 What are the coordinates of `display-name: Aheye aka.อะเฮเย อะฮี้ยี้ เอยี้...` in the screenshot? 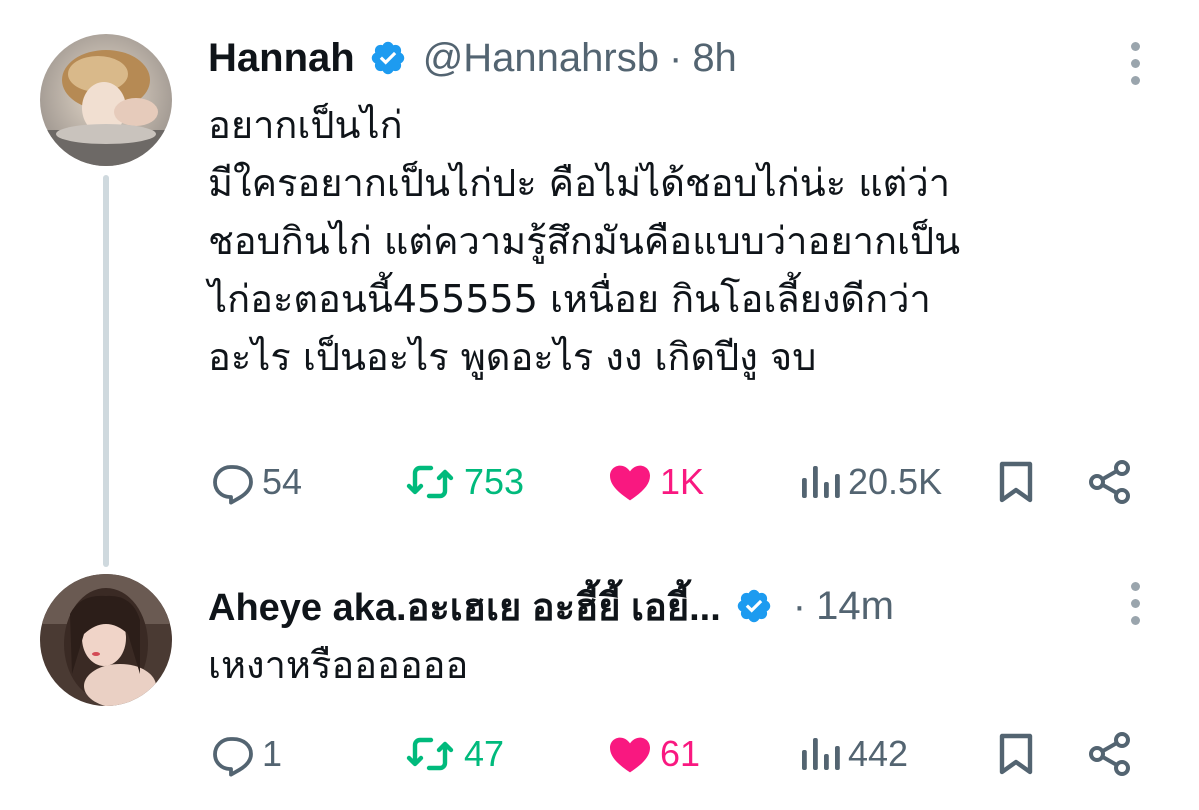 It's located at (464, 606).